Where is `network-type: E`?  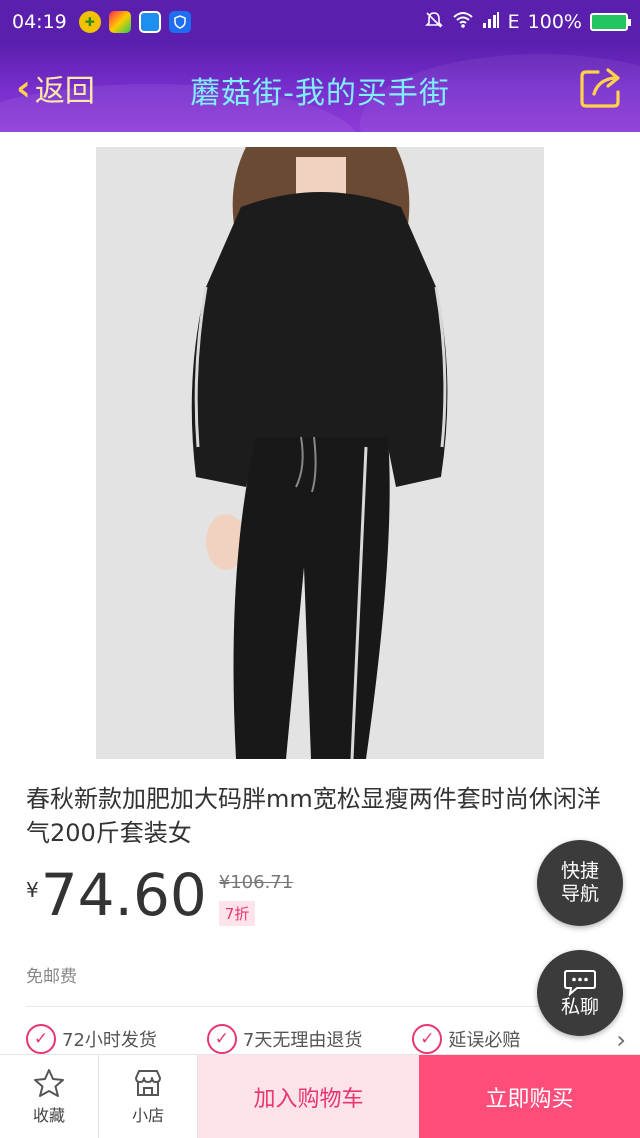
network-type: E is located at coordinates (513, 22).